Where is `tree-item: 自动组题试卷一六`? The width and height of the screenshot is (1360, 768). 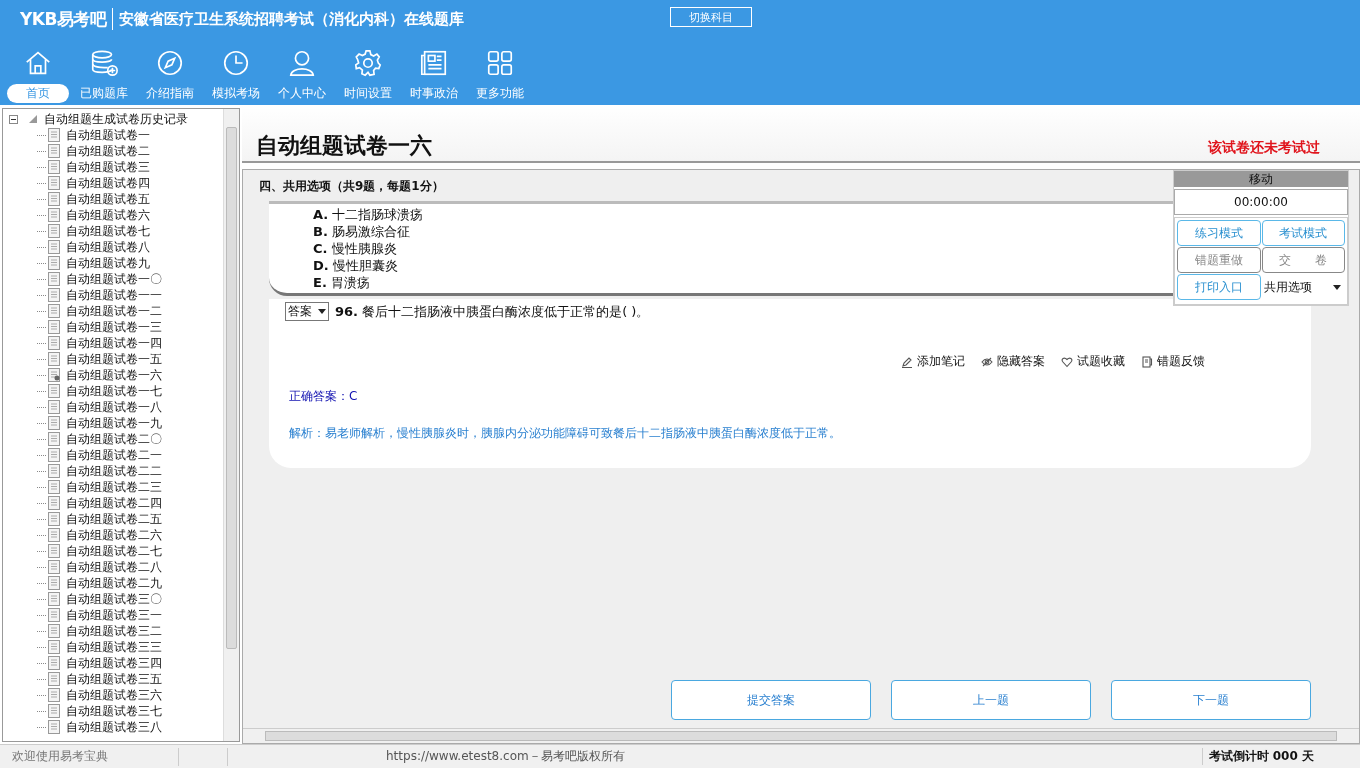 tree-item: 自动组题试卷一六 is located at coordinates (114, 375).